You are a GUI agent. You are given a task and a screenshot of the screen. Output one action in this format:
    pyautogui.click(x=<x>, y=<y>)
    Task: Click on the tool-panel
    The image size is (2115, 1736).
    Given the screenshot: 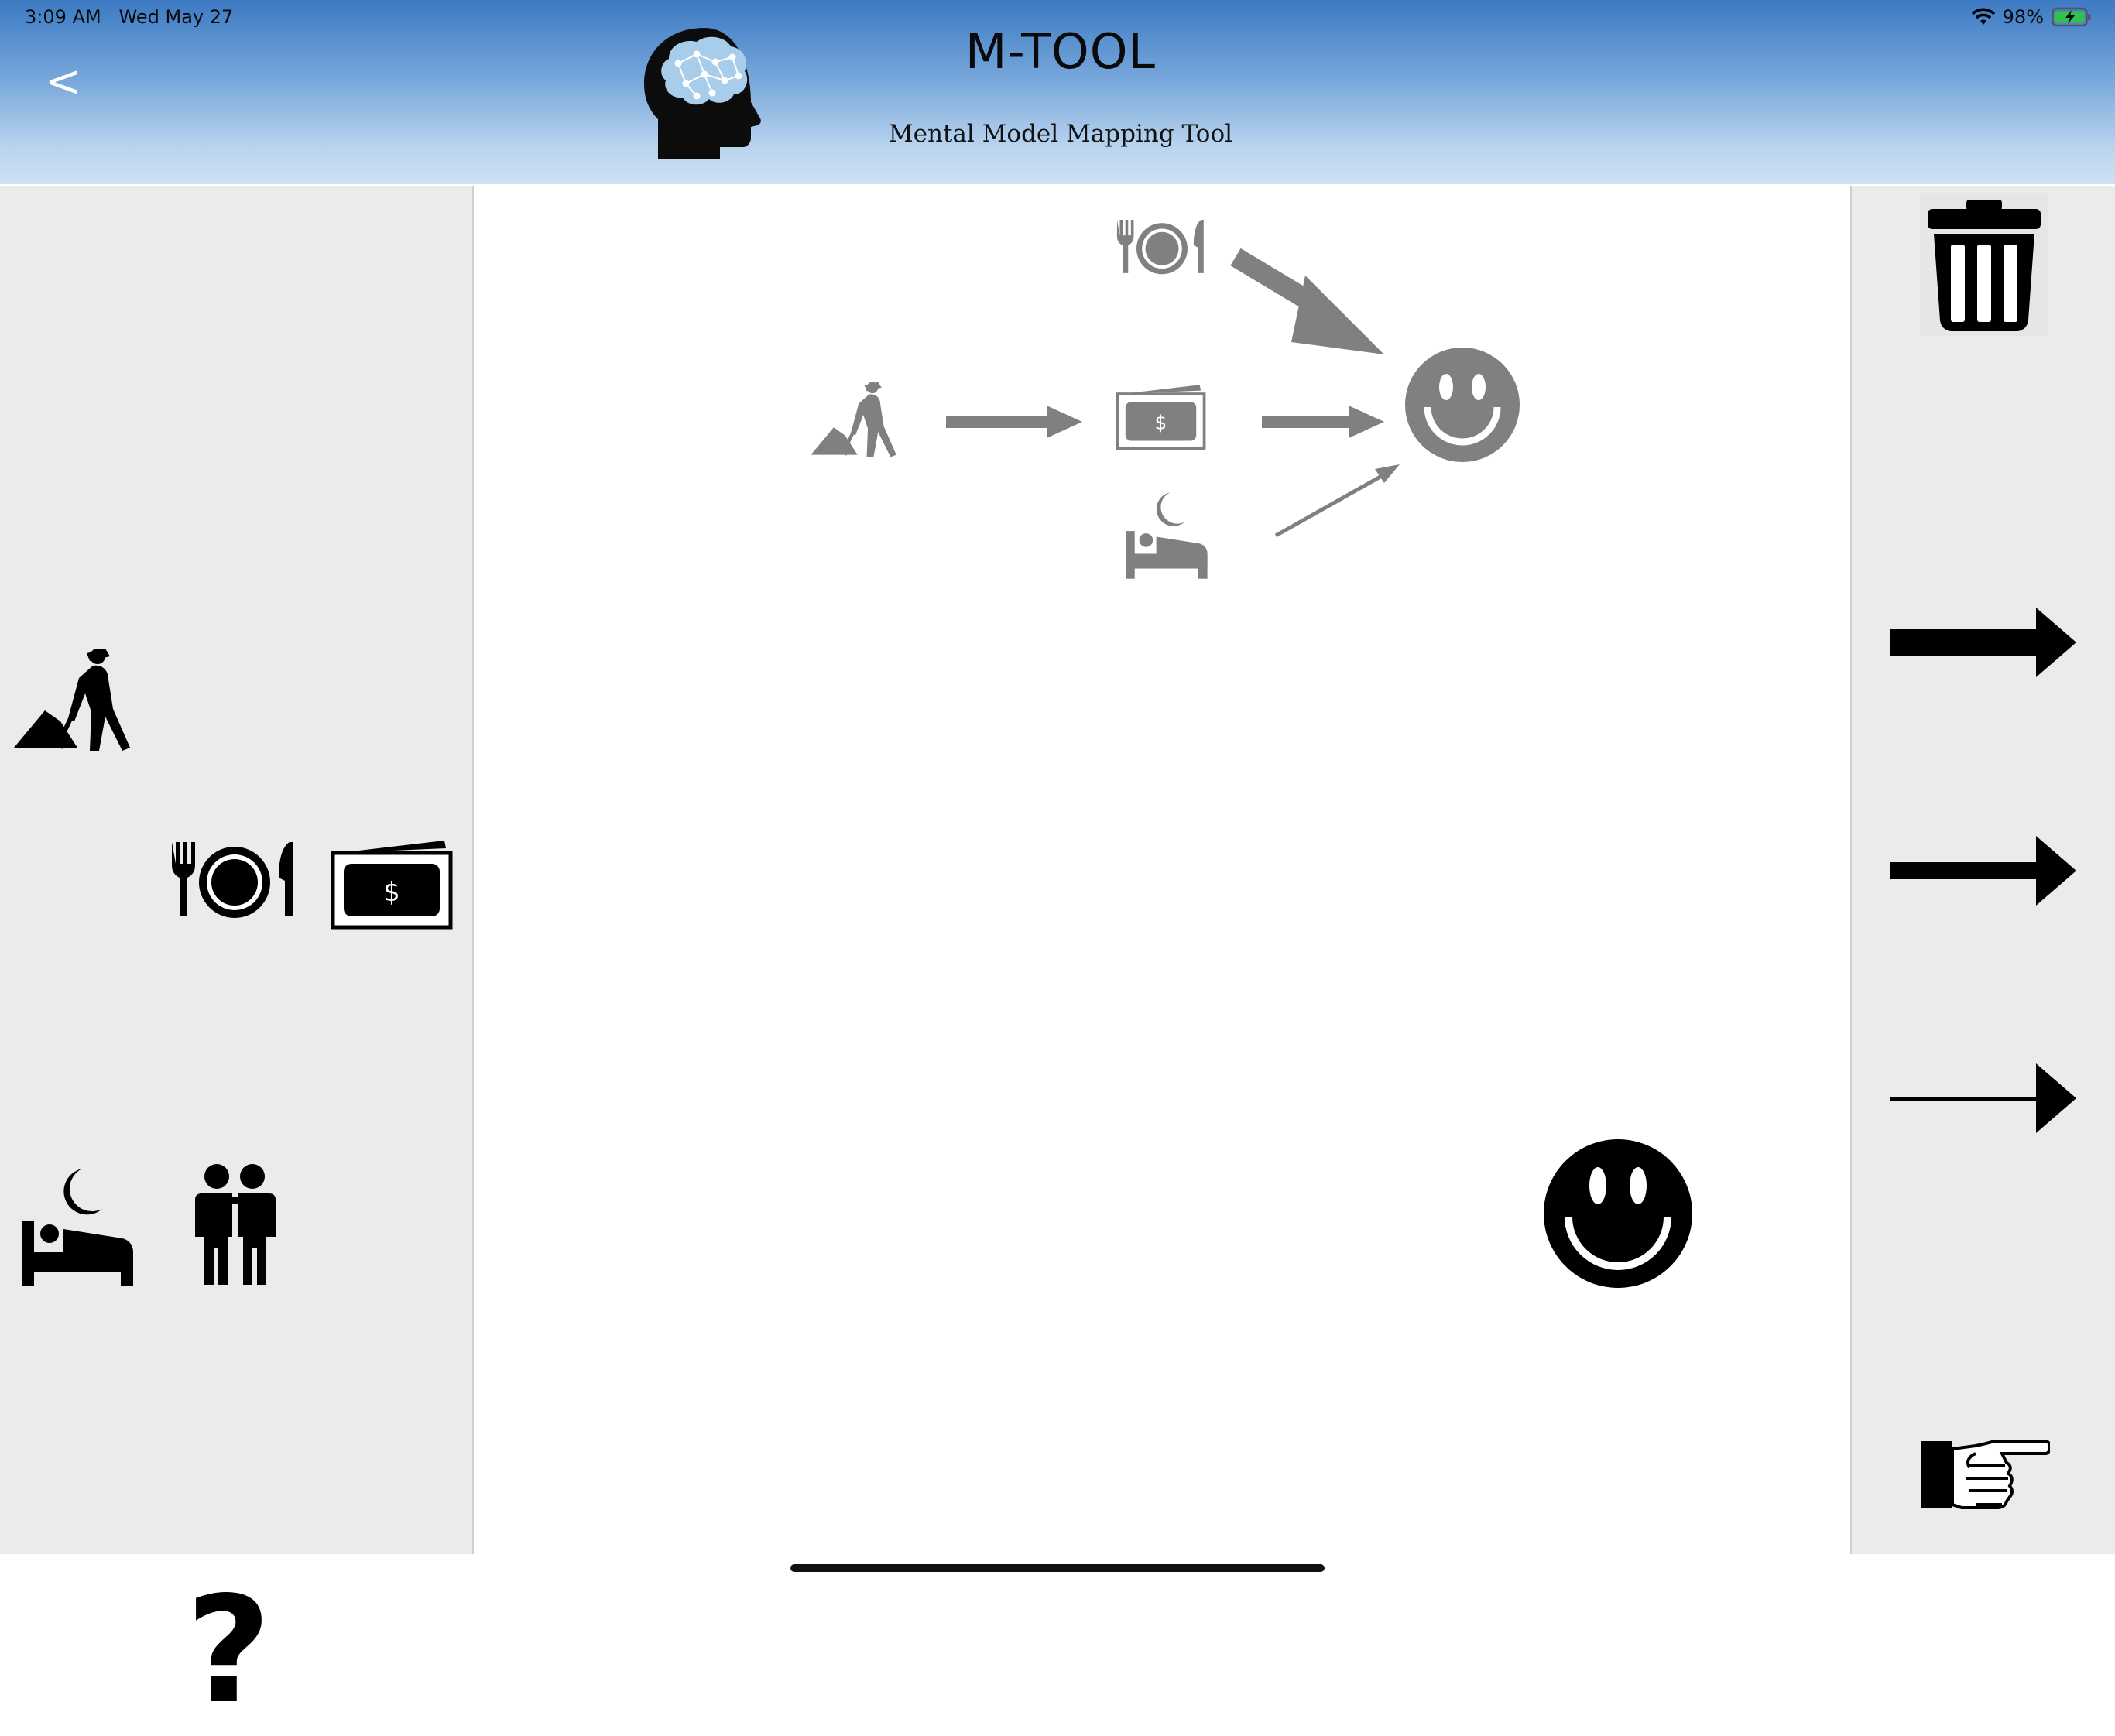 What is the action you would take?
    pyautogui.click(x=1982, y=870)
    